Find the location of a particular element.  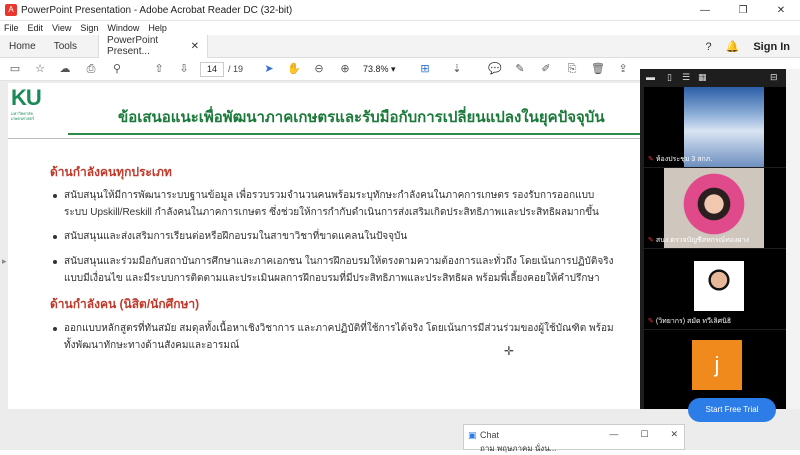

tab-tools: Tools is located at coordinates (65, 46).